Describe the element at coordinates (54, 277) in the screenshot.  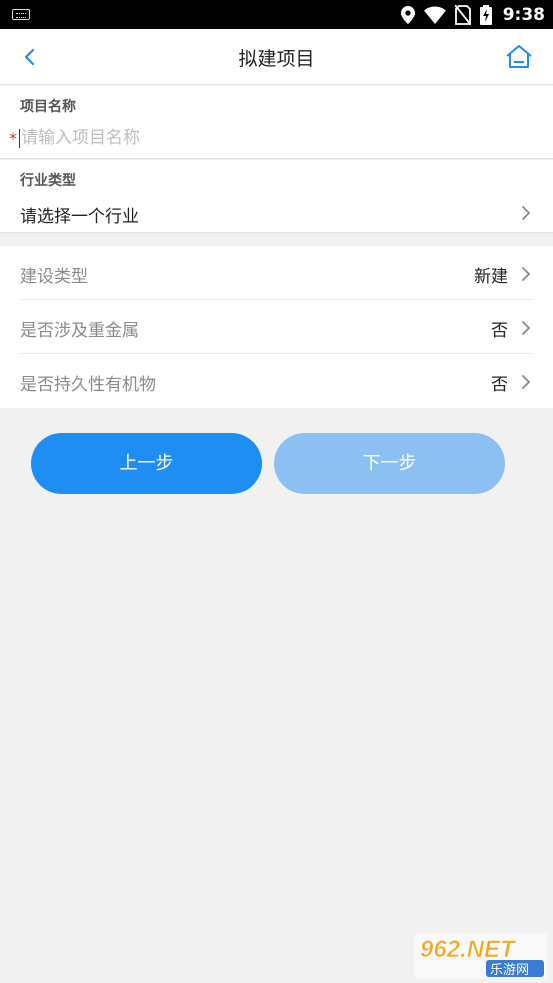
I see `construction-type-label: 建设类型` at that location.